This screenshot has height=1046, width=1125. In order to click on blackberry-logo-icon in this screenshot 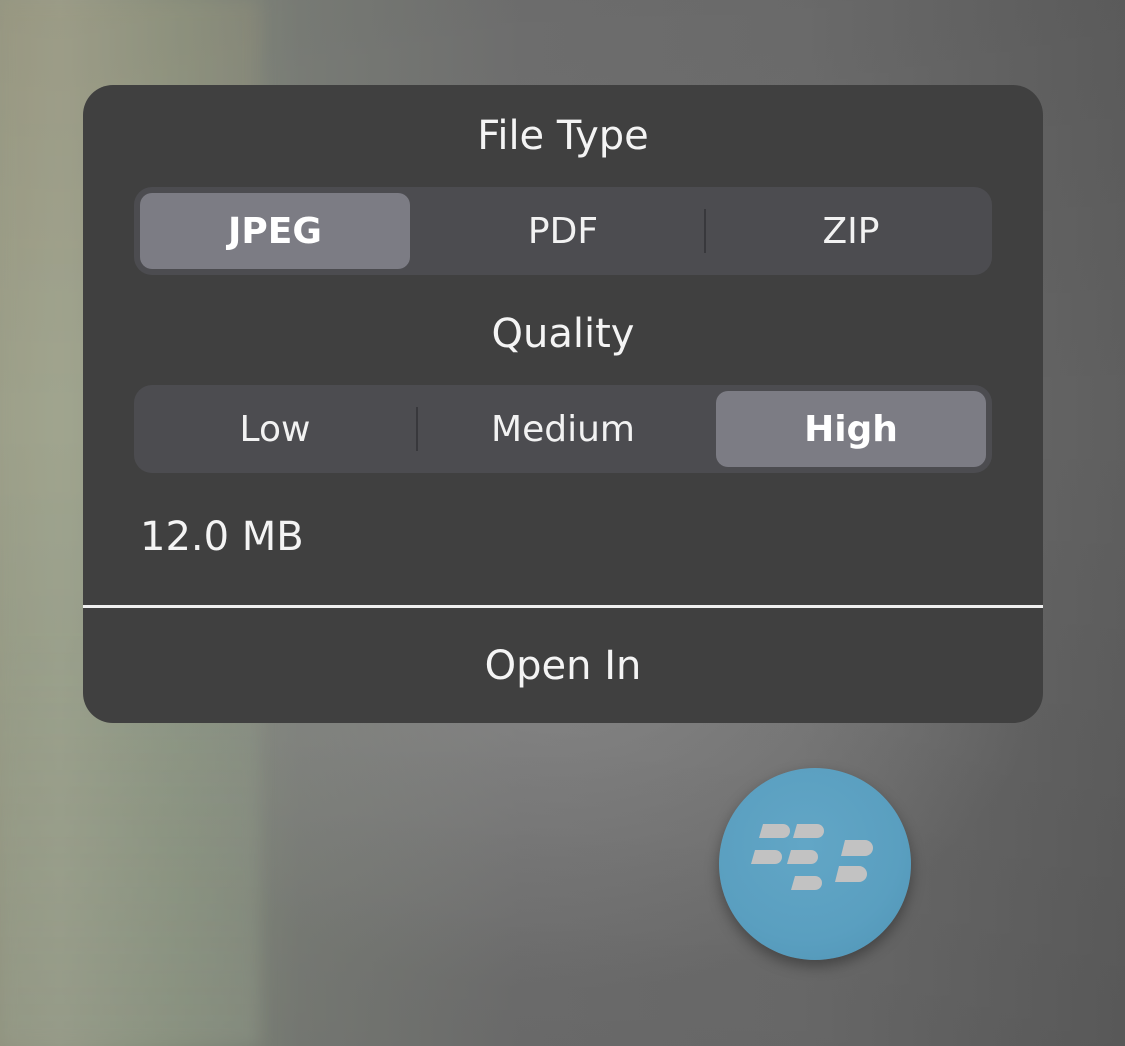, I will do `click(812, 857)`.